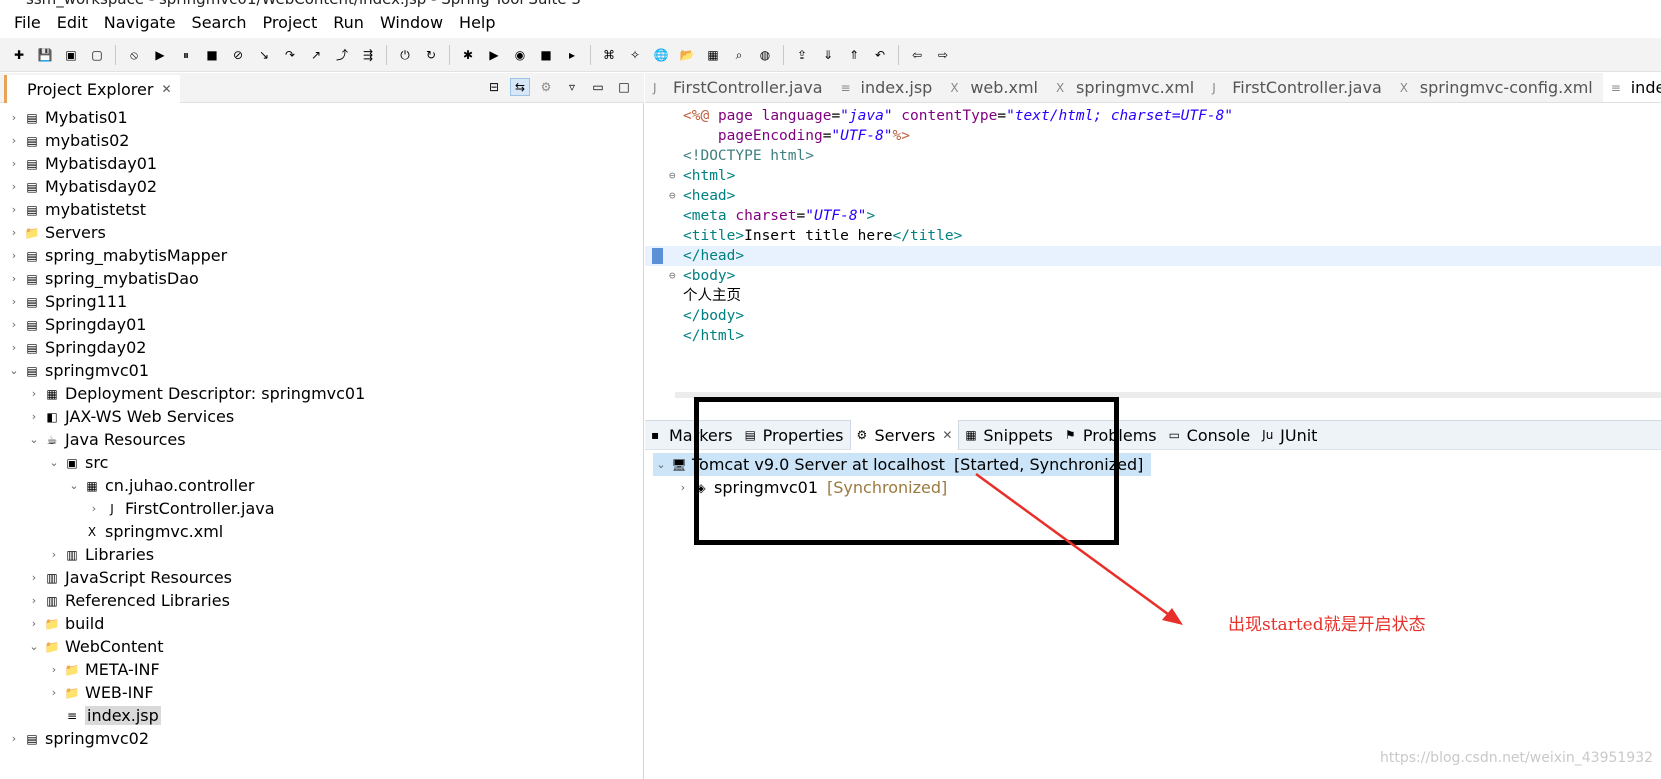 This screenshot has height=779, width=1661. I want to click on menu-search: Search, so click(219, 23).